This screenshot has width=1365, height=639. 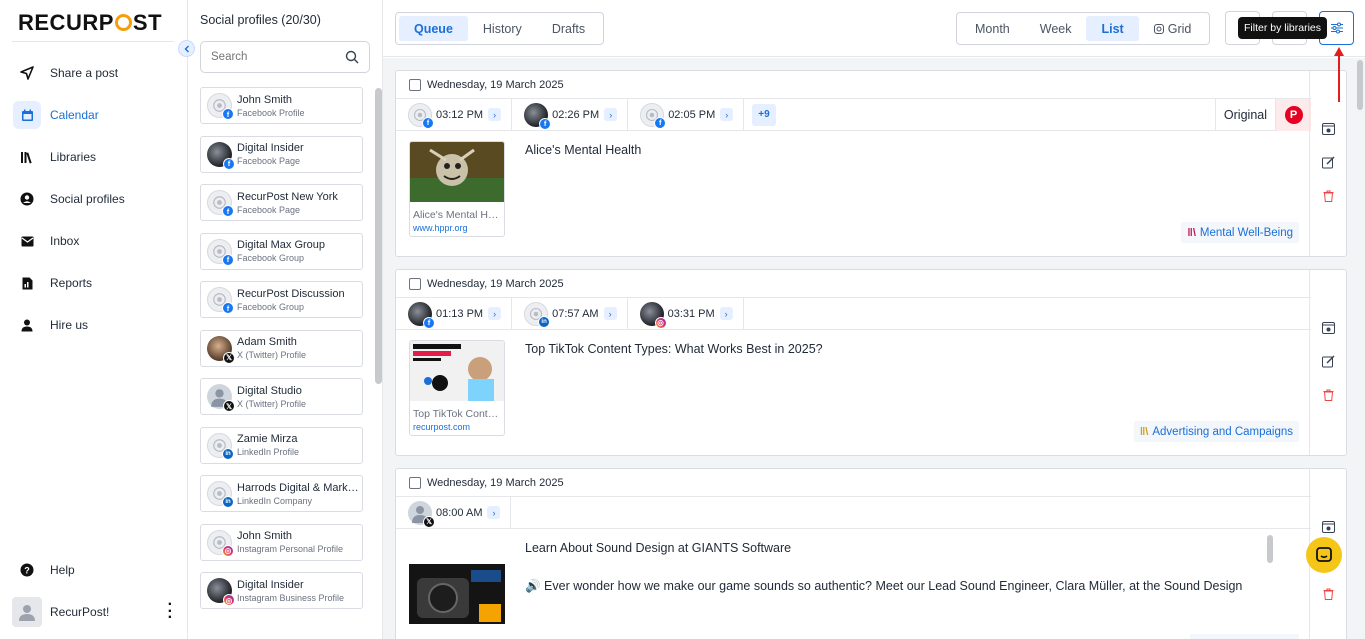 I want to click on nav-calendar: Calendar, so click(x=93, y=115).